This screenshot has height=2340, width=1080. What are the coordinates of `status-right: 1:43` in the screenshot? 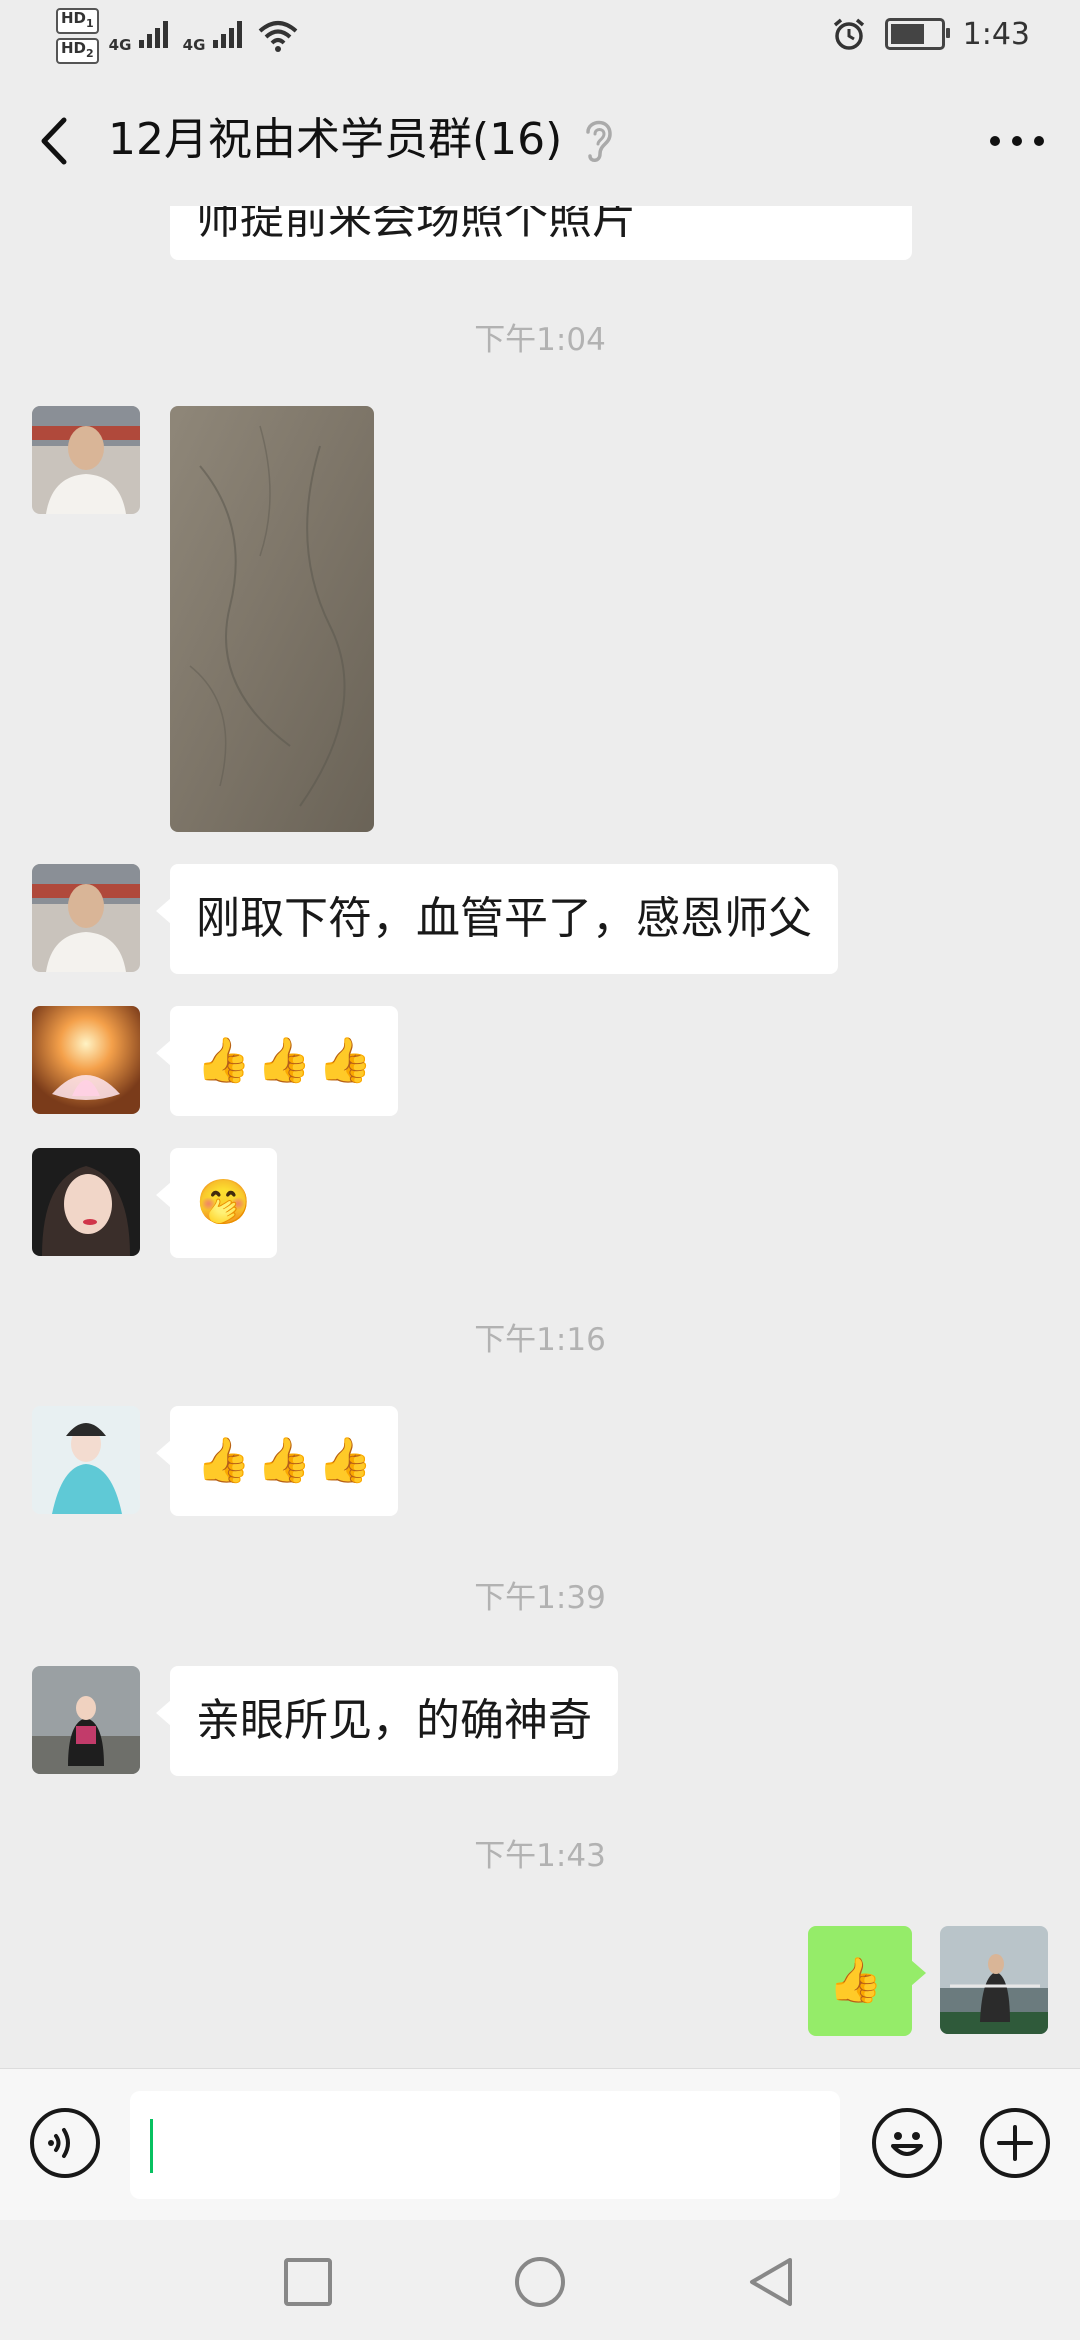 It's located at (930, 34).